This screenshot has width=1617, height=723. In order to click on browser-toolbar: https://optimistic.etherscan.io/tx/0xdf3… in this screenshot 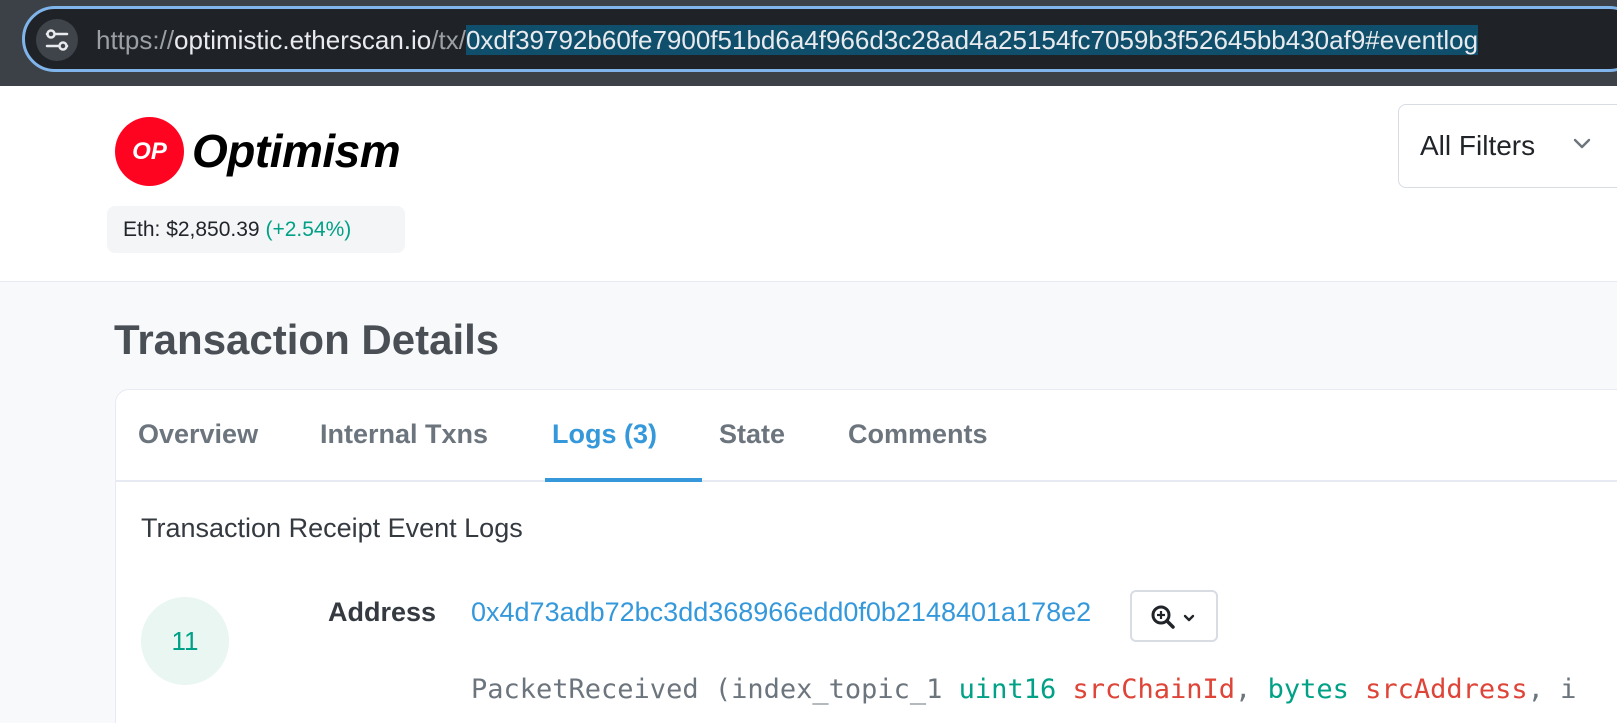, I will do `click(808, 43)`.